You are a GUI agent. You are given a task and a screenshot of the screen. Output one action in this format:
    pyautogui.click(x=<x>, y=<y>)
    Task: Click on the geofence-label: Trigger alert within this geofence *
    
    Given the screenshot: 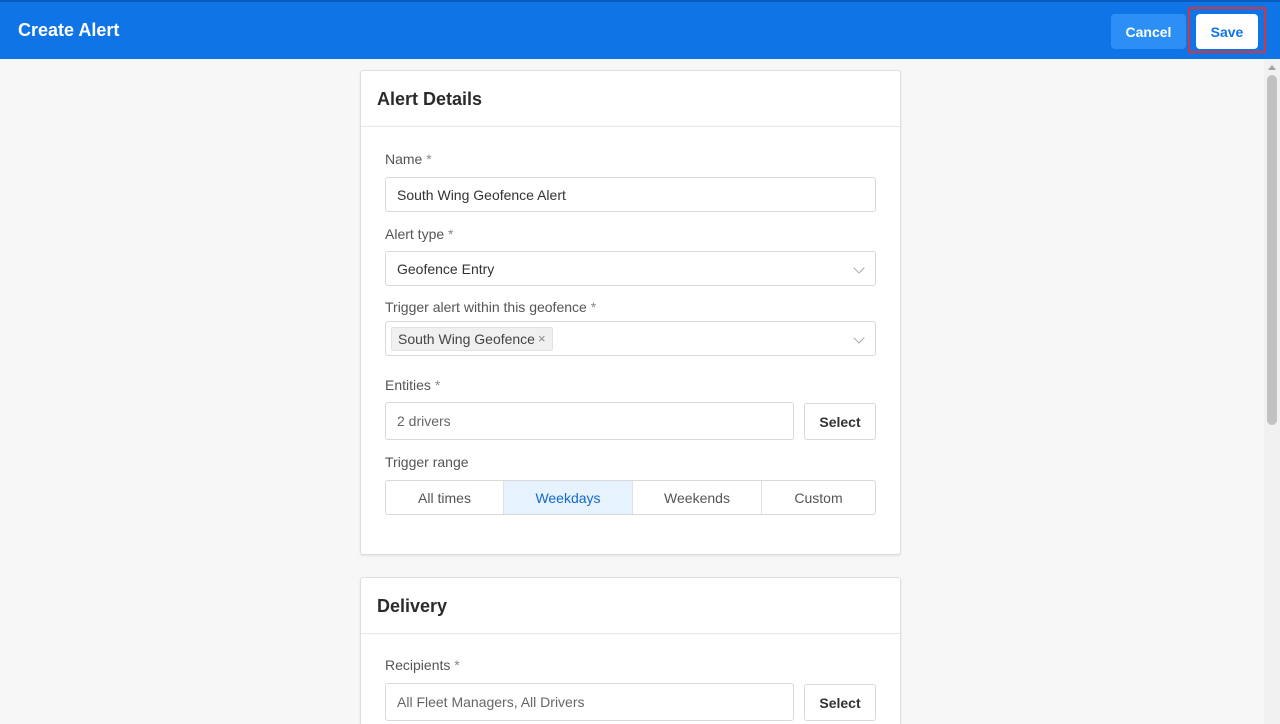 What is the action you would take?
    pyautogui.click(x=491, y=307)
    